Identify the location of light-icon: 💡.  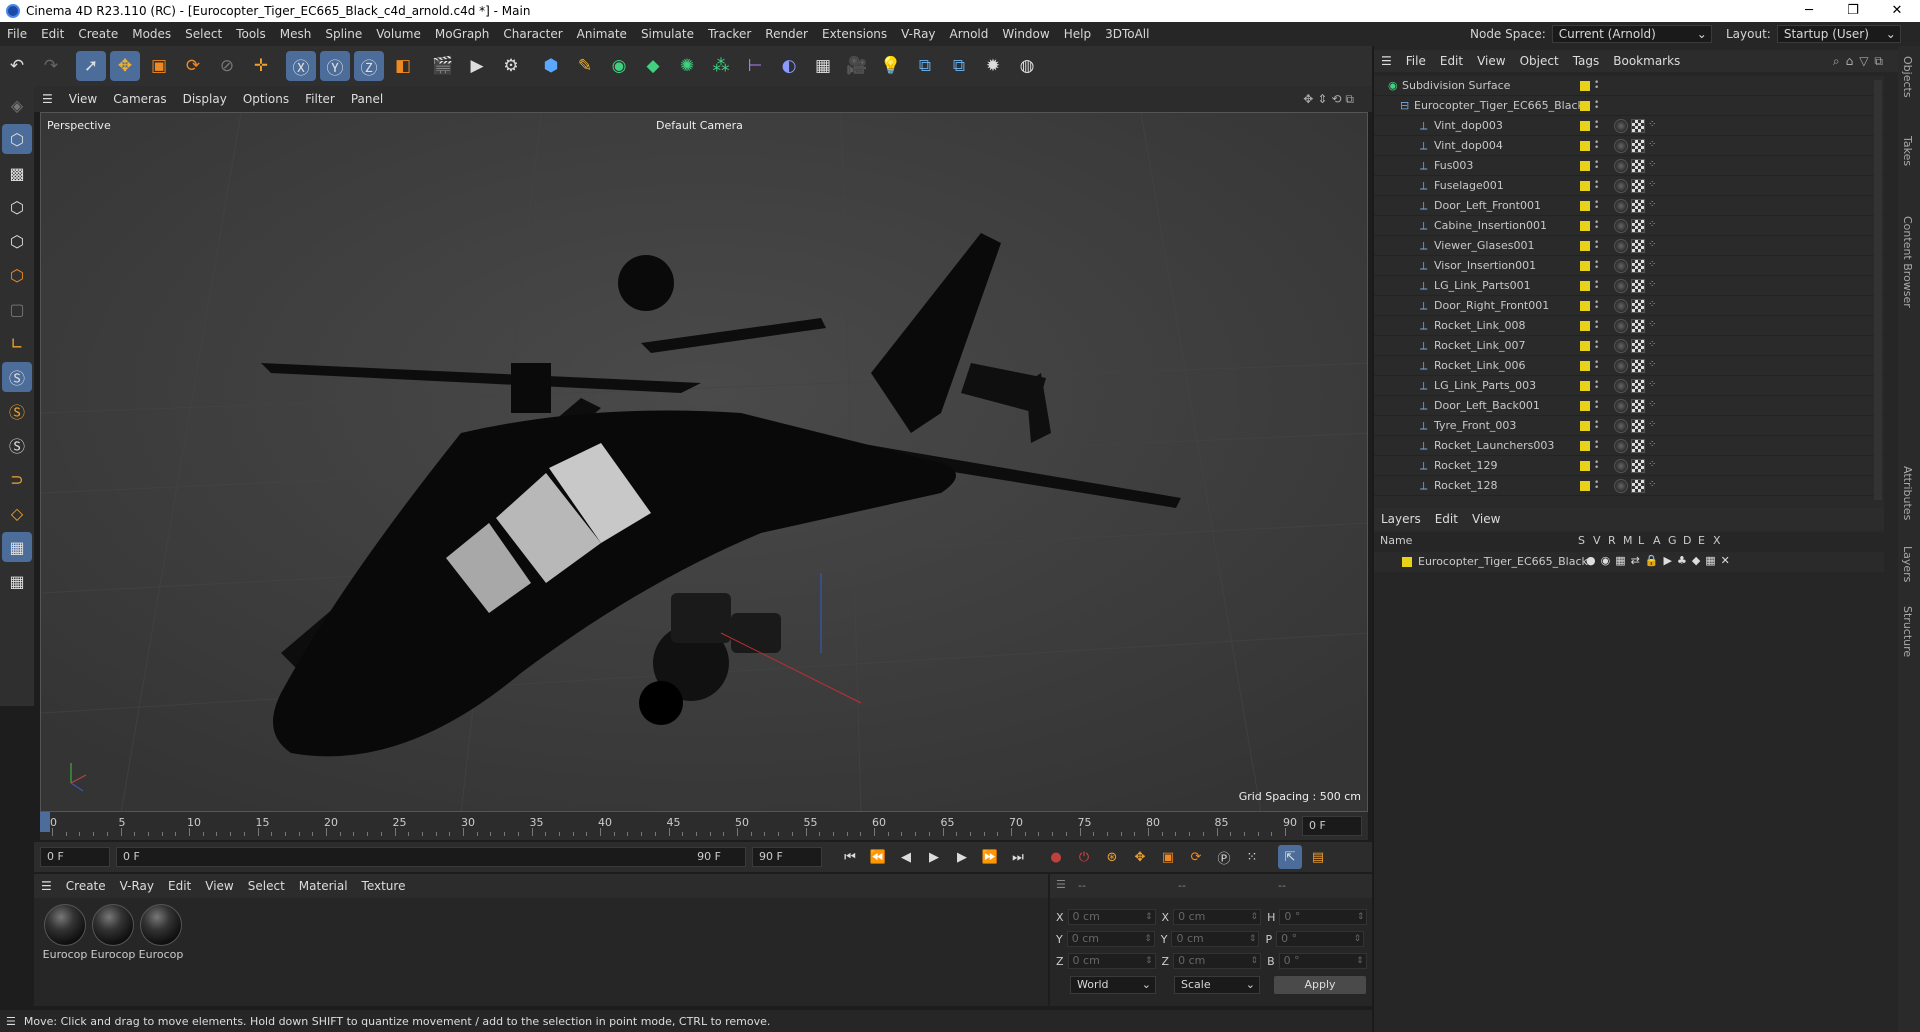
(891, 66).